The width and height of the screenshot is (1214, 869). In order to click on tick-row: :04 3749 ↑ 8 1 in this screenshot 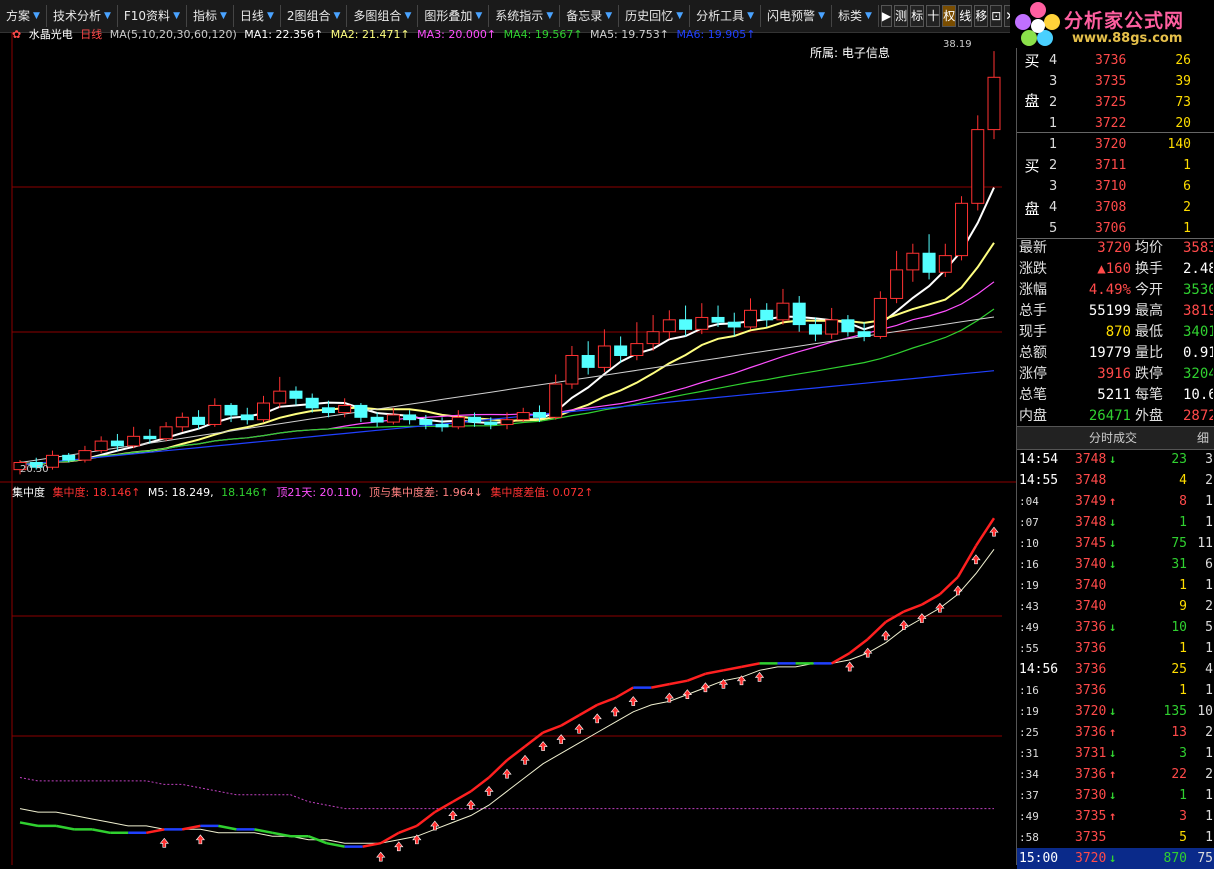, I will do `click(1115, 501)`.